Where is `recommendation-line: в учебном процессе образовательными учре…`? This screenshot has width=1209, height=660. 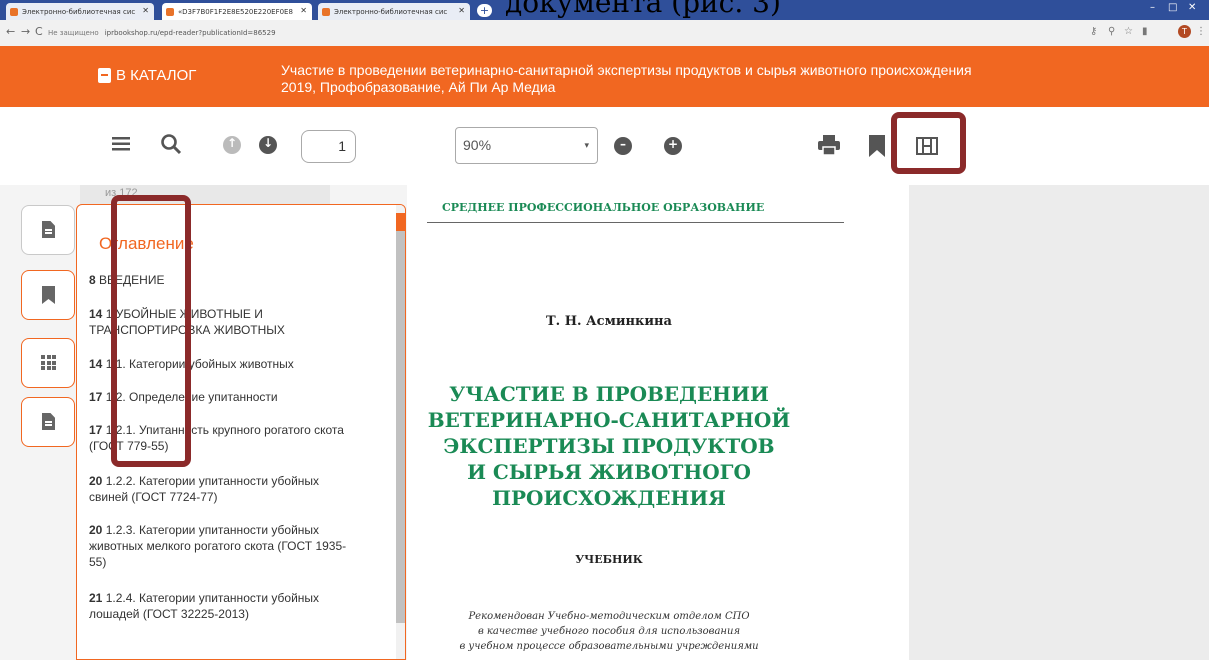 recommendation-line: в учебном процессе образовательными учре… is located at coordinates (609, 646).